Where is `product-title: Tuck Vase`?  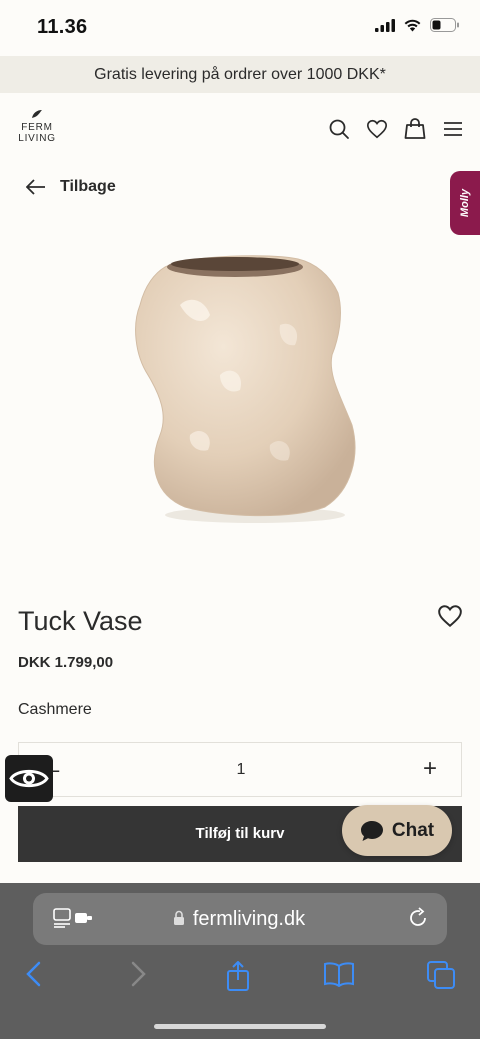 product-title: Tuck Vase is located at coordinates (80, 621).